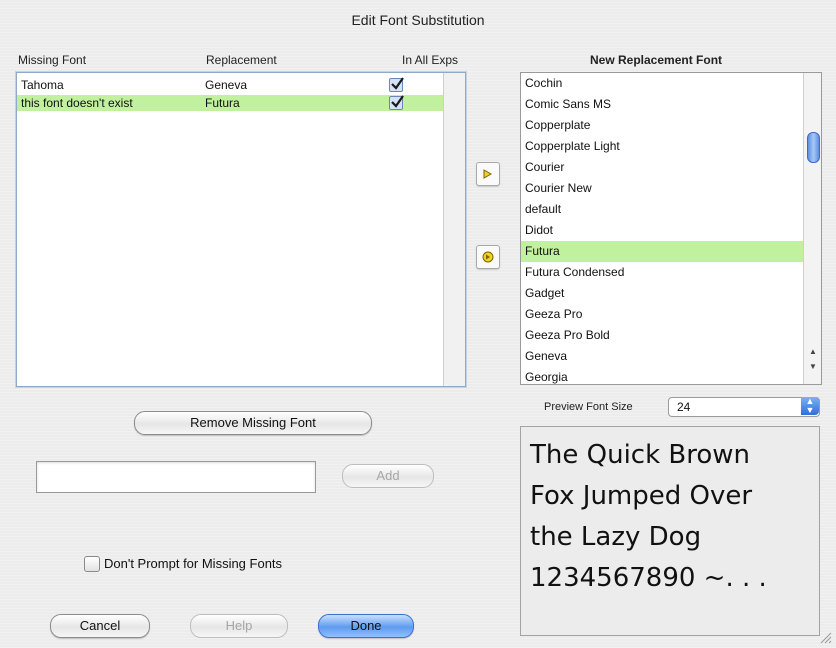  Describe the element at coordinates (662, 167) in the screenshot. I see `list-item: Courier` at that location.